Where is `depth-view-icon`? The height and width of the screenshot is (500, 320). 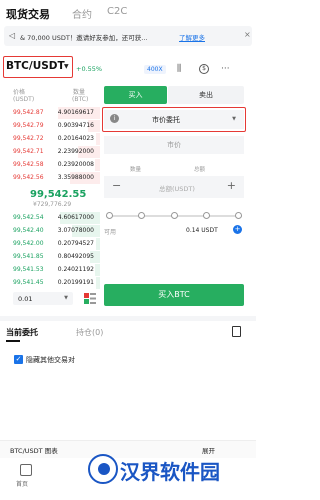 depth-view-icon is located at coordinates (90, 298).